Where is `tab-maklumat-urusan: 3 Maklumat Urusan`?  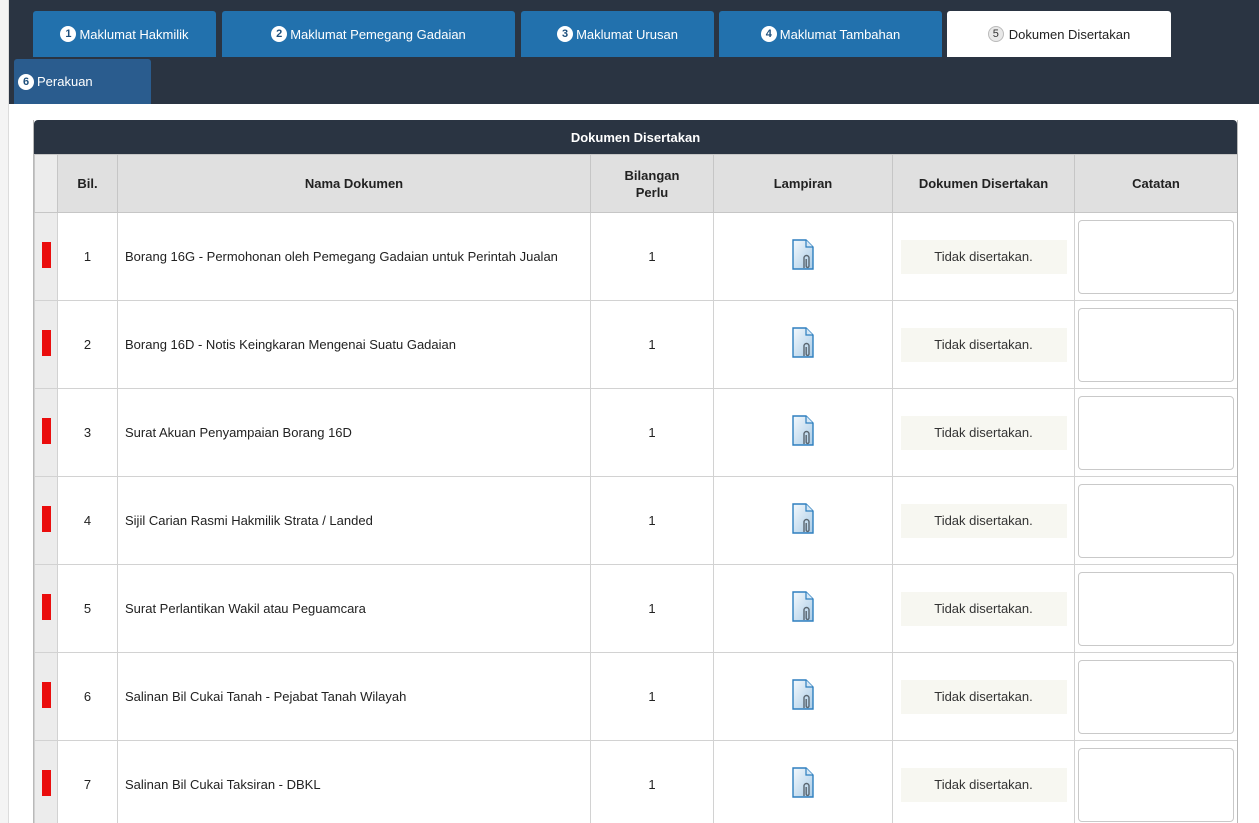
tab-maklumat-urusan: 3 Maklumat Urusan is located at coordinates (617, 34).